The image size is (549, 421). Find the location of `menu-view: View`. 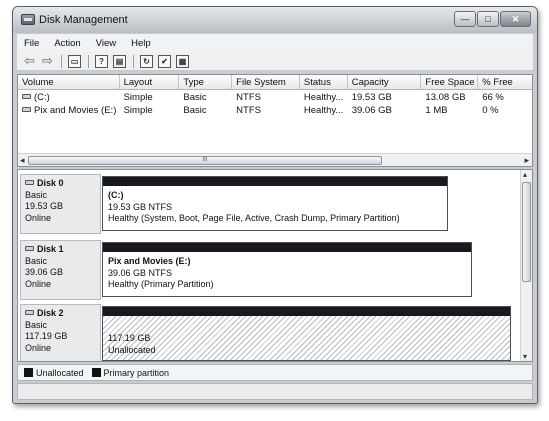

menu-view: View is located at coordinates (106, 43).